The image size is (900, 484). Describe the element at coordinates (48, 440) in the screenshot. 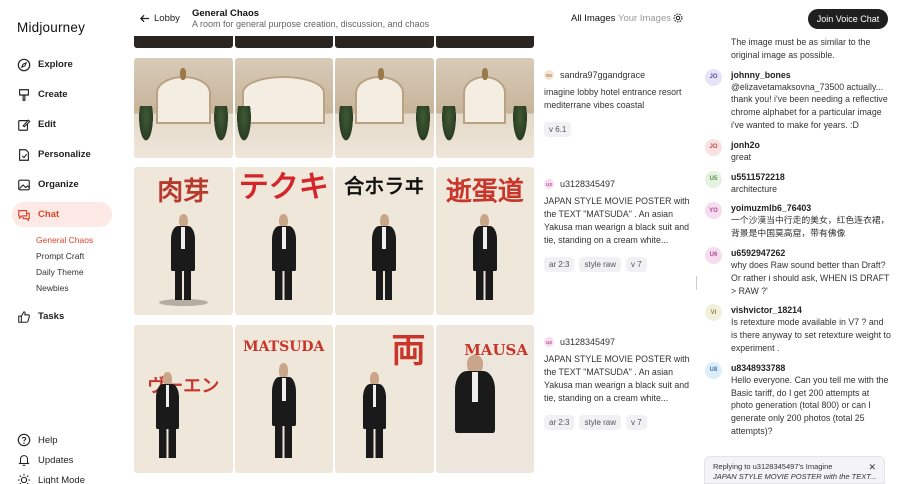

I see `nav-help-label: Help` at that location.